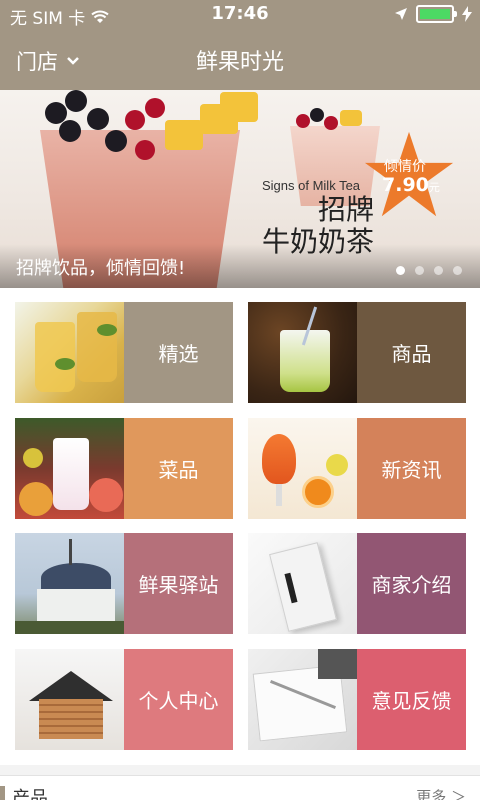  I want to click on tile-feedback-label: 意见反馈, so click(411, 701).